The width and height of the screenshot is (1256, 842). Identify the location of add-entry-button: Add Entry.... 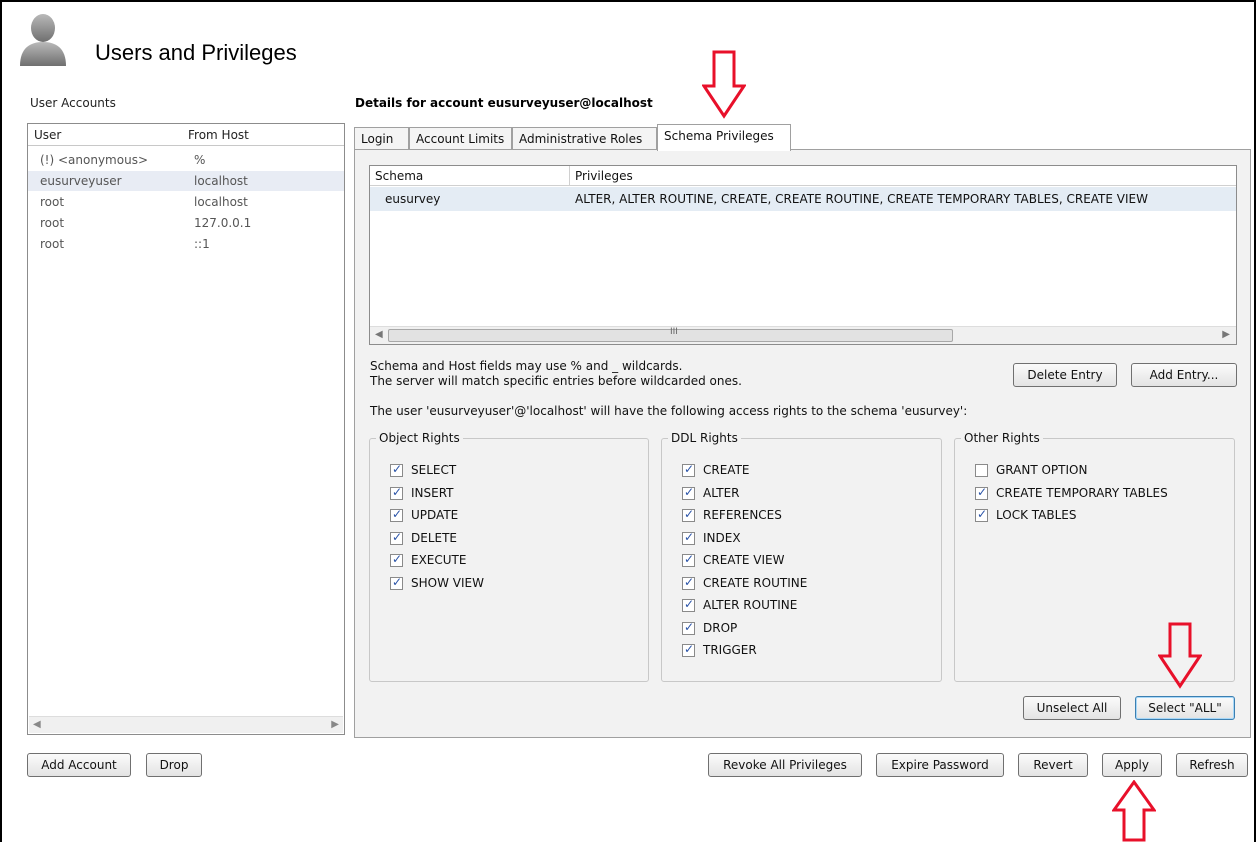
(1184, 375).